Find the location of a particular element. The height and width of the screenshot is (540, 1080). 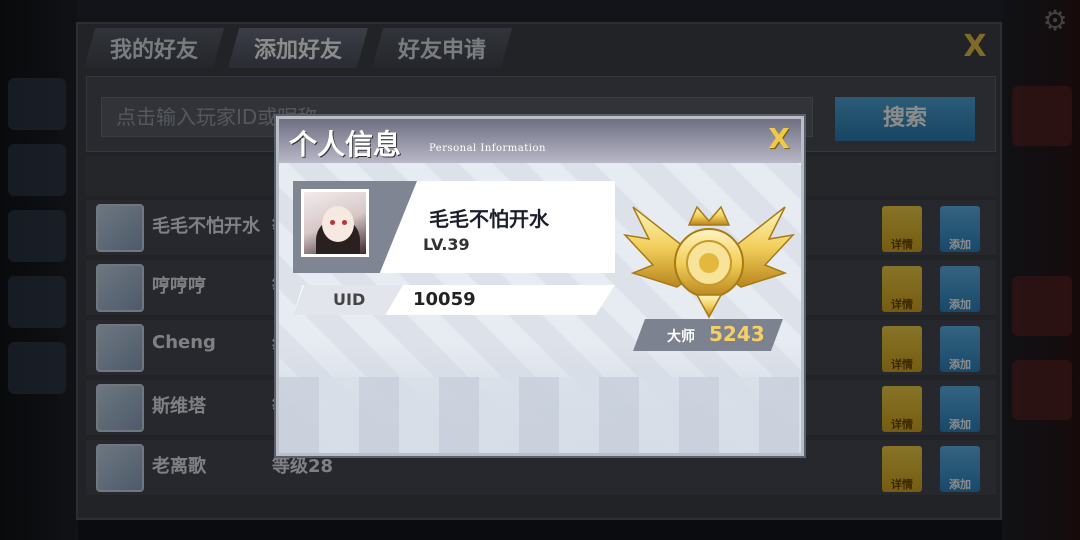

bottom-nav is located at coordinates (539, 529).